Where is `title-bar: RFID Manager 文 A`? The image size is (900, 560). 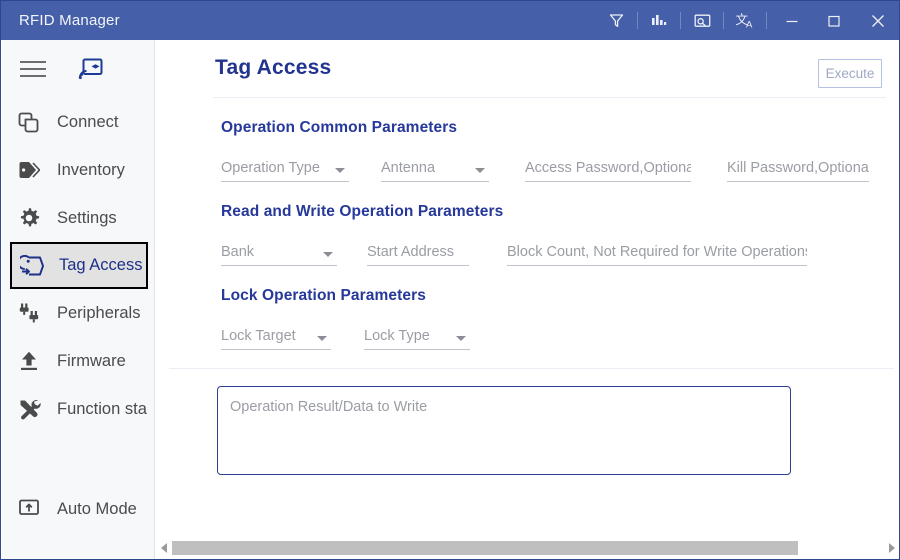 title-bar: RFID Manager 文 A is located at coordinates (450, 20).